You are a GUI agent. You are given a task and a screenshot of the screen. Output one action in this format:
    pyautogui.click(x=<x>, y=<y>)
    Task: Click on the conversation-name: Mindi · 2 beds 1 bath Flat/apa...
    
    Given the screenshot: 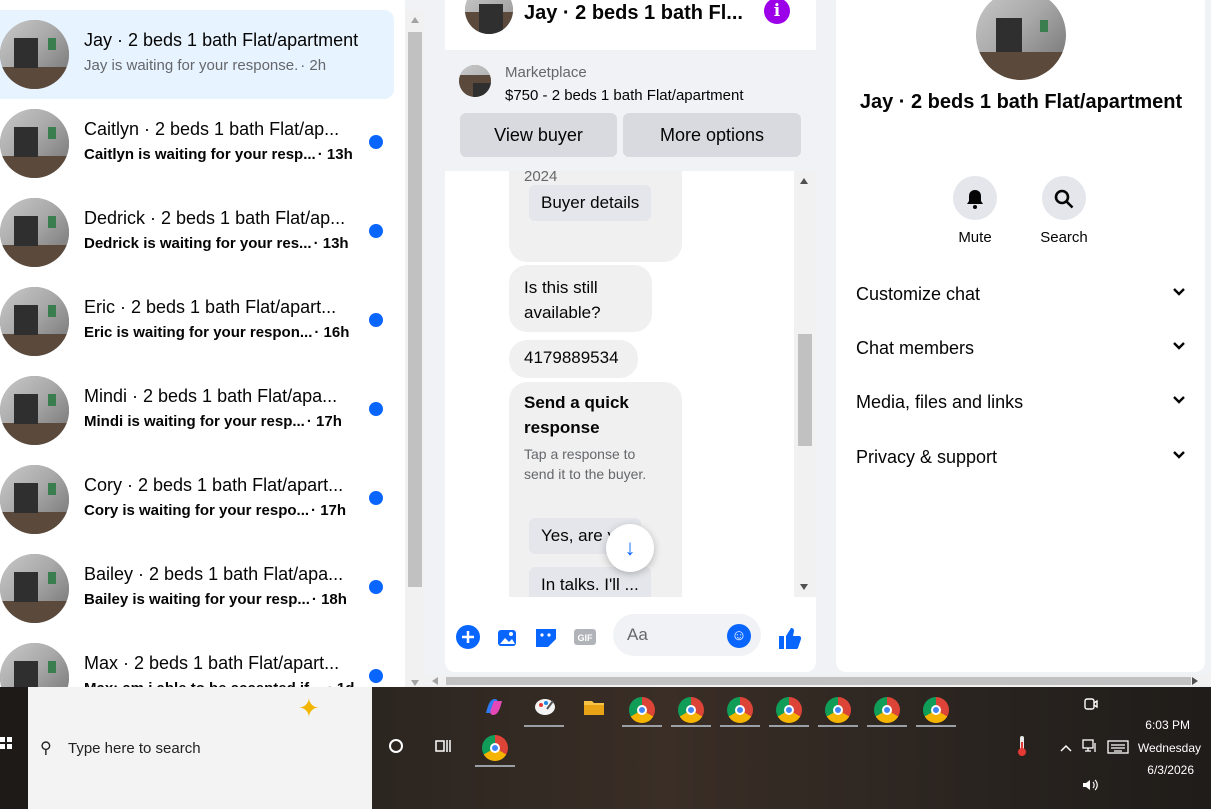 What is the action you would take?
    pyautogui.click(x=211, y=396)
    